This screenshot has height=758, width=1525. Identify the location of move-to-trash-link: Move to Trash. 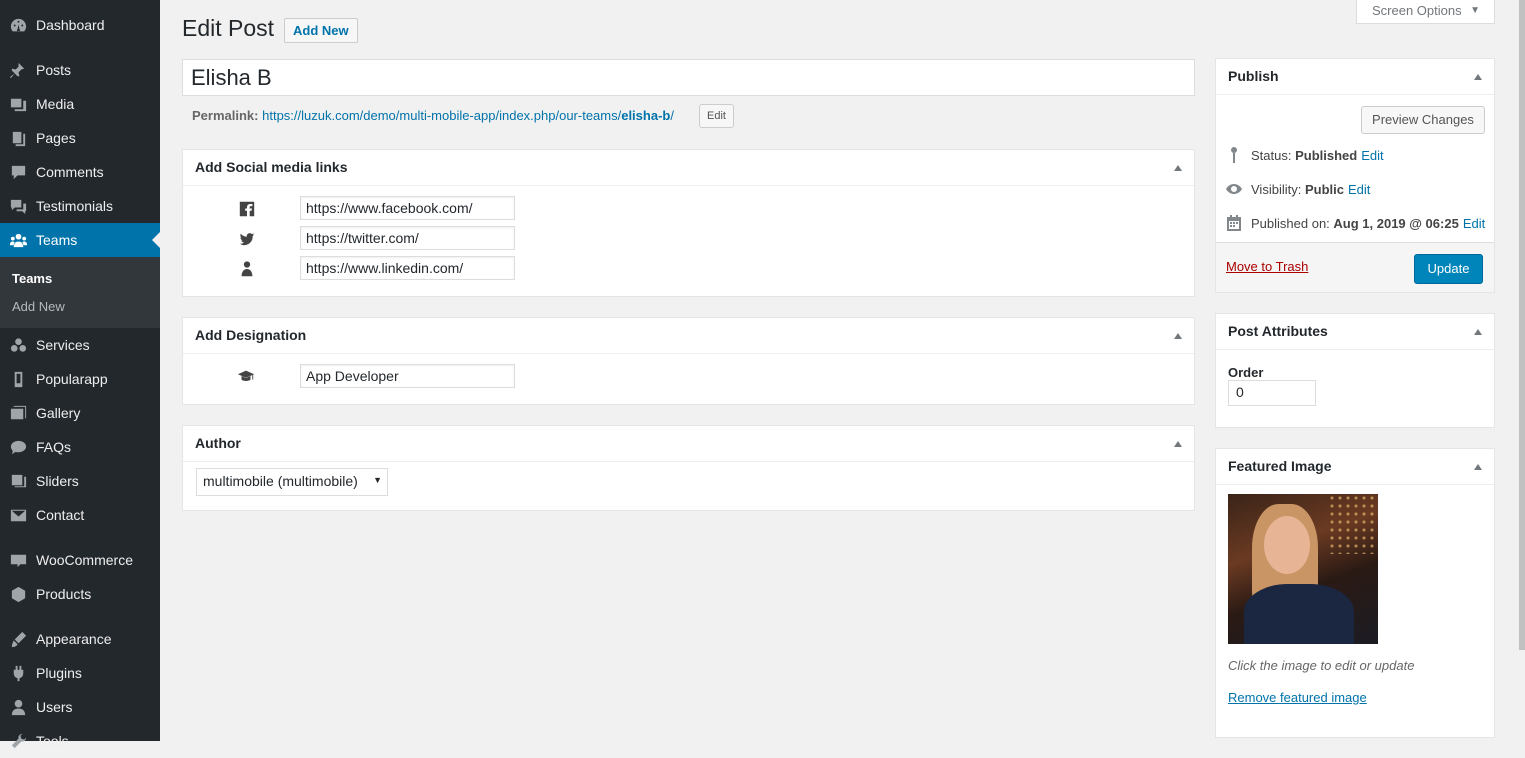
(1267, 266).